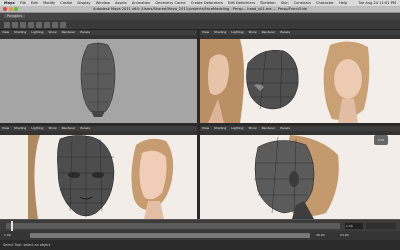 Image resolution: width=400 pixels, height=250 pixels. Describe the element at coordinates (285, 3) in the screenshot. I see `menu-skin: Skin` at that location.